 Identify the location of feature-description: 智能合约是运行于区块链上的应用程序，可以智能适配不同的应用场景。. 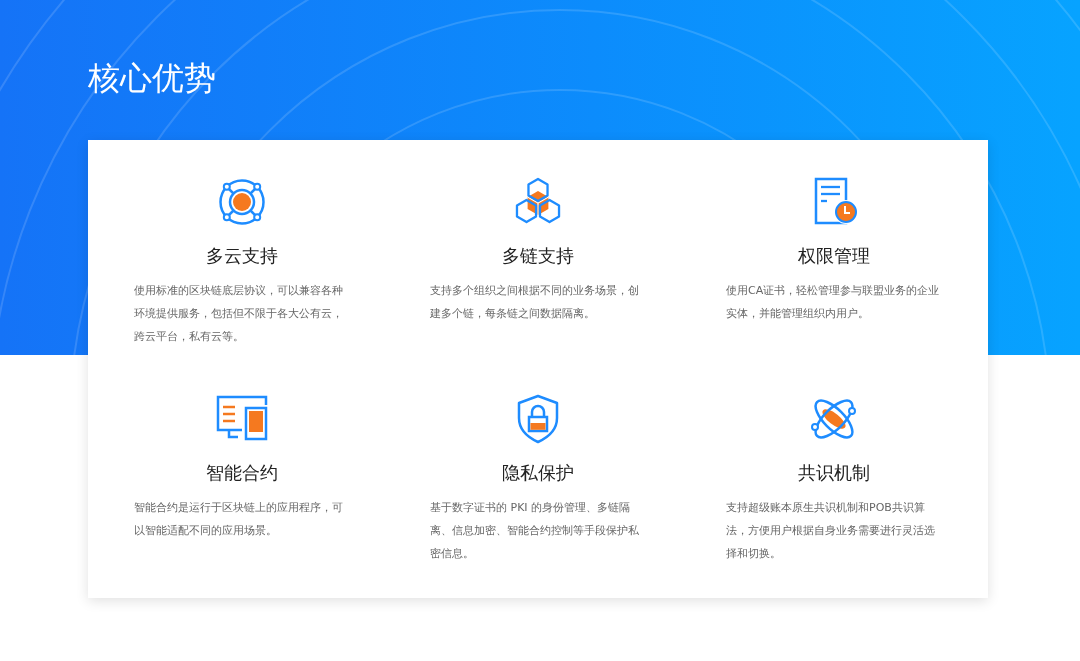
(239, 519).